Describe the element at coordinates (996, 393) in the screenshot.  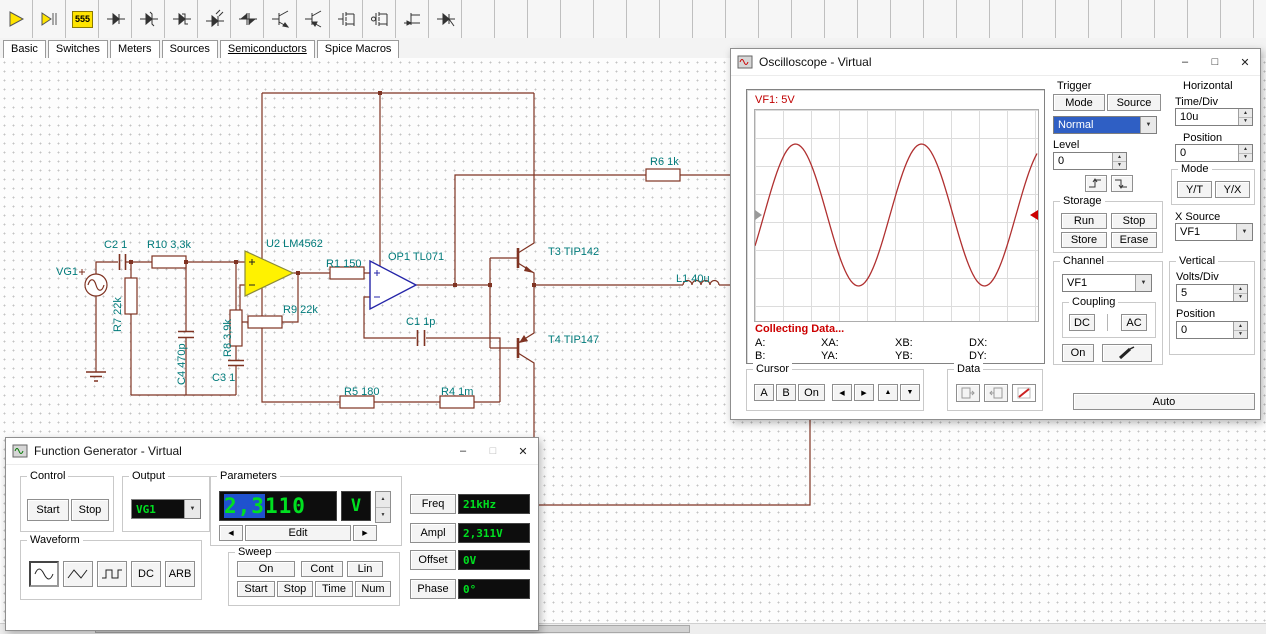
I see `data-import-icon` at that location.